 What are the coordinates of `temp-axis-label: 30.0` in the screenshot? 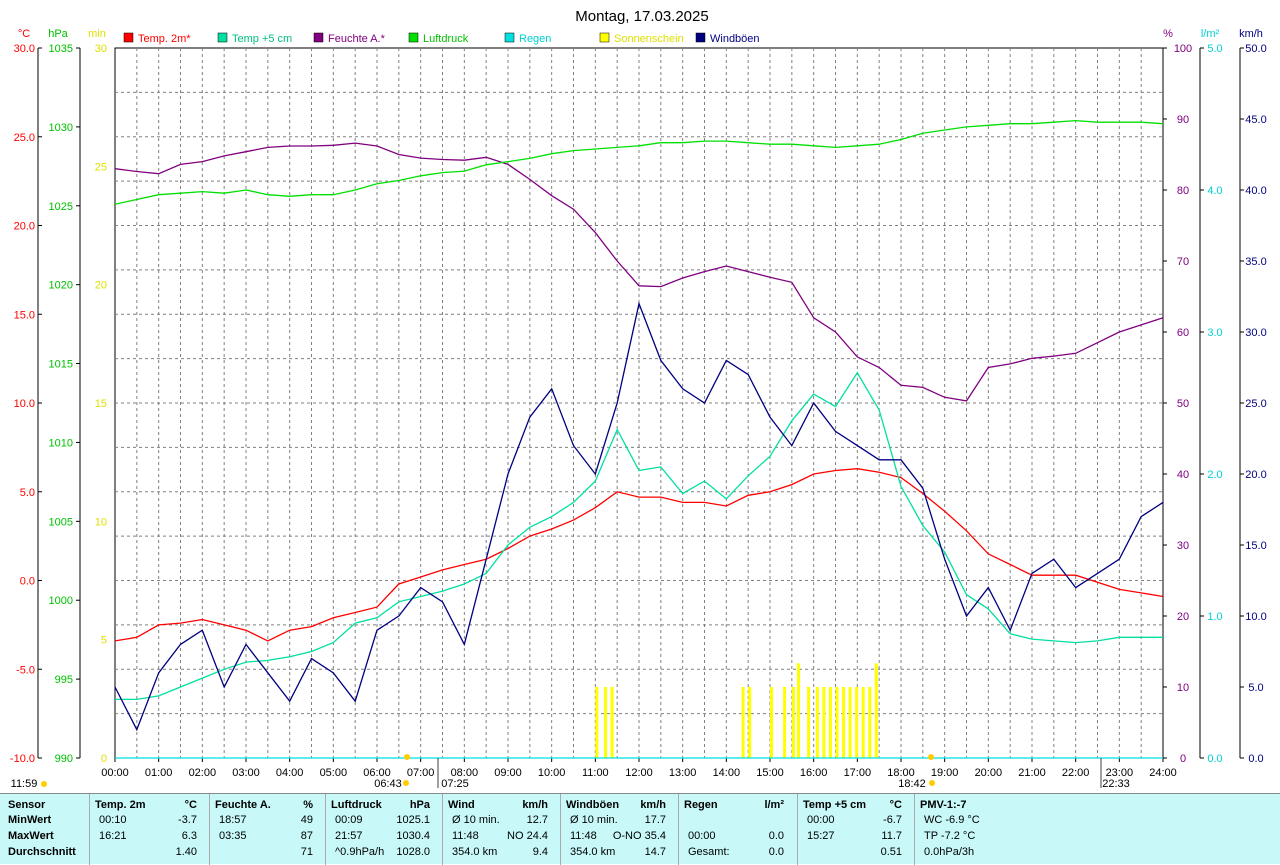 It's located at (24, 49).